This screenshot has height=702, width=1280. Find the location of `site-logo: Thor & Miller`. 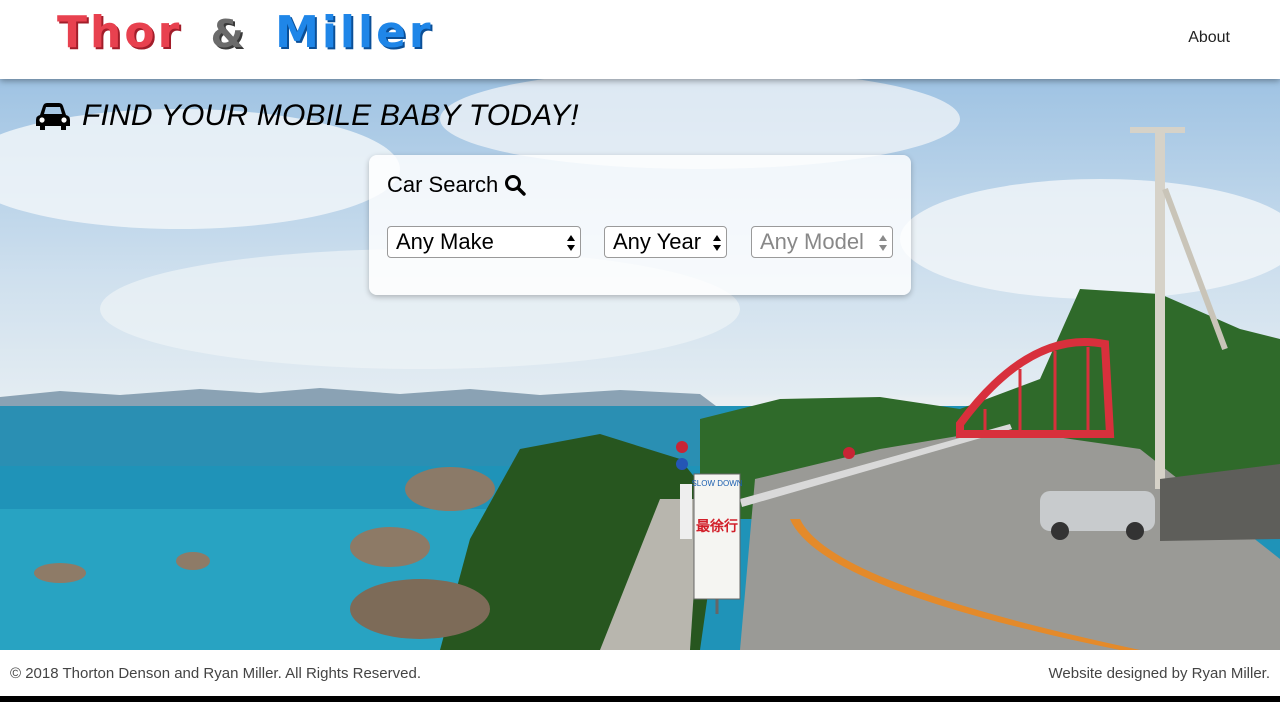

site-logo: Thor & Miller is located at coordinates (245, 33).